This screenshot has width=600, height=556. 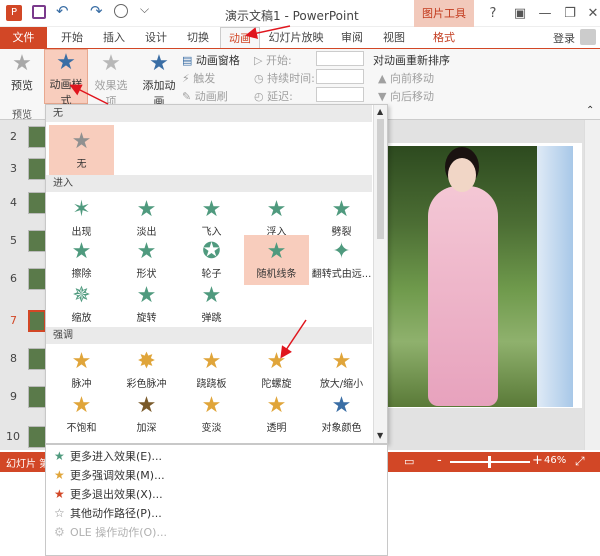 What do you see at coordinates (493, 13) in the screenshot?
I see `help-button: ?` at bounding box center [493, 13].